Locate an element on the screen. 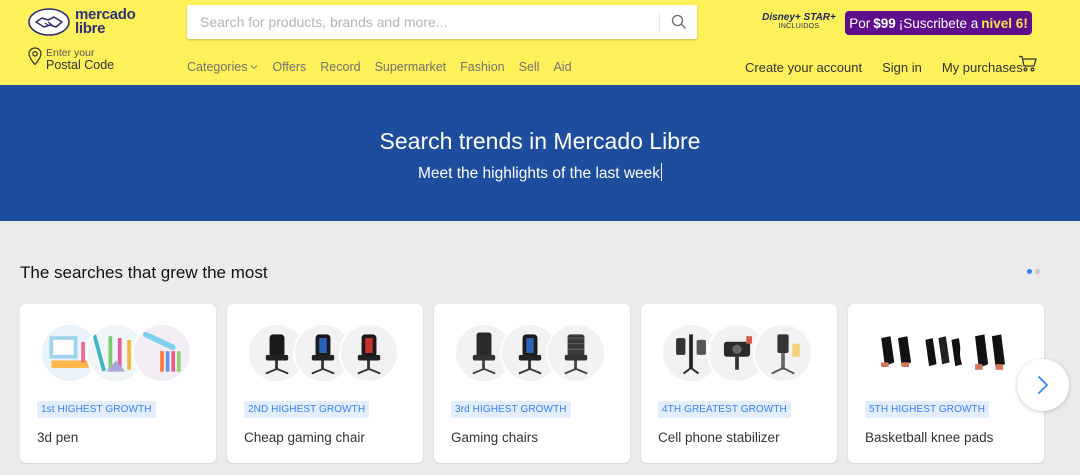  search-bar is located at coordinates (442, 22).